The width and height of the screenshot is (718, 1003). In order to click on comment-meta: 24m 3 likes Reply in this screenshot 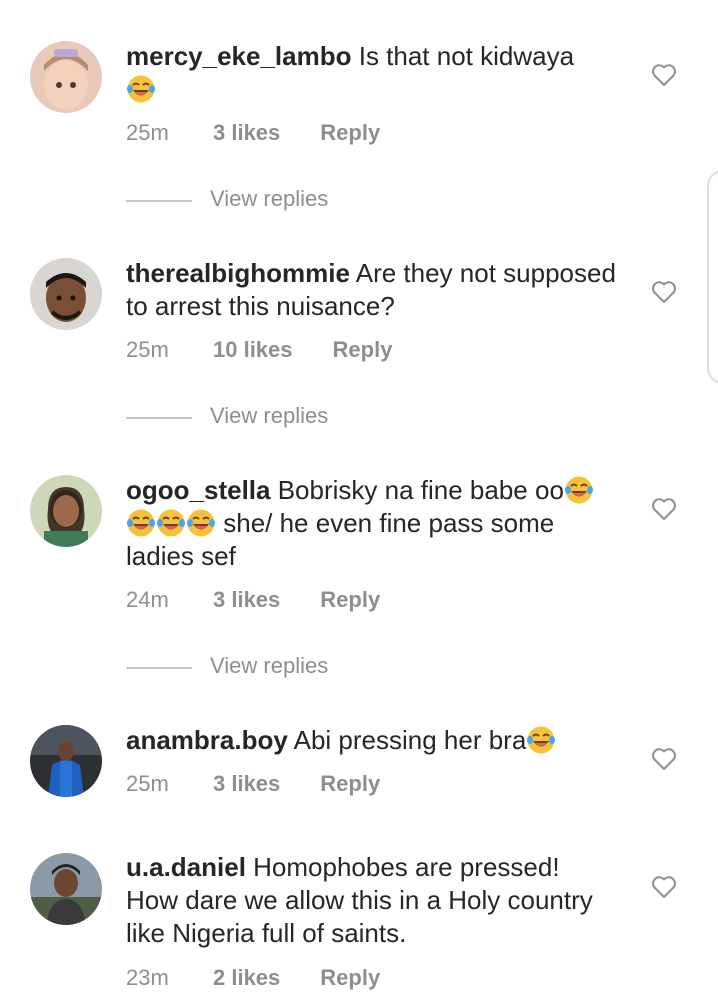, I will do `click(253, 600)`.